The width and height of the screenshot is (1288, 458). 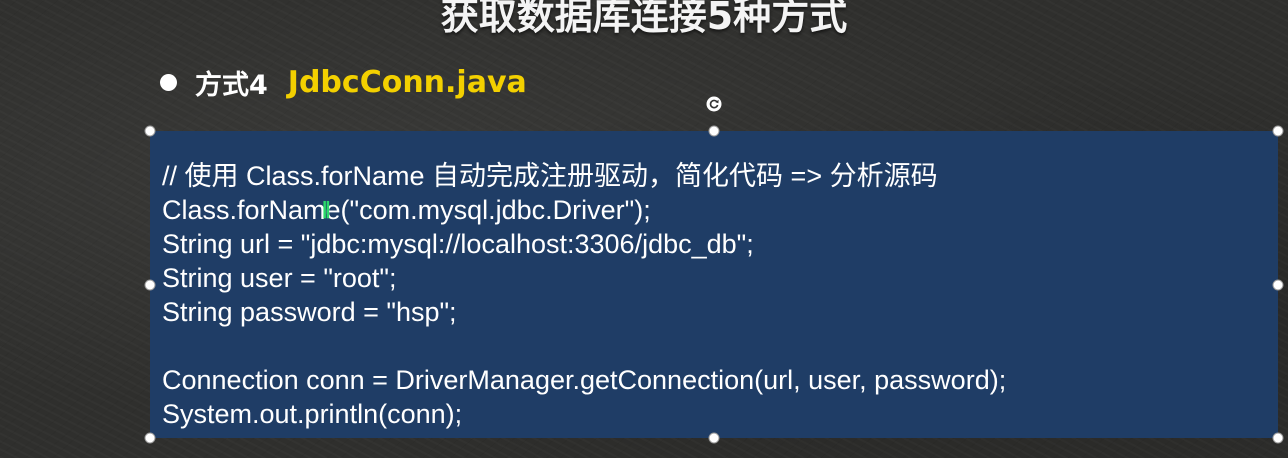 I want to click on code-line-password: String password = "hsp";, so click(x=309, y=312).